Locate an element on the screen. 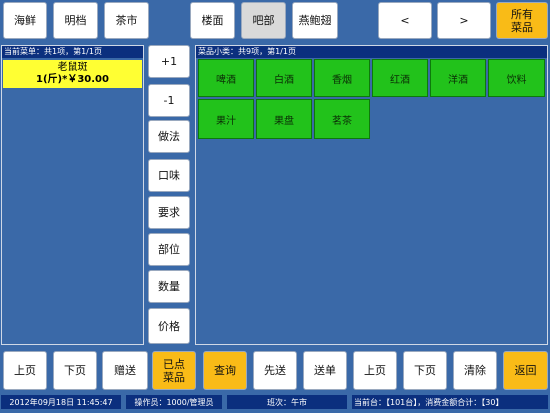  clear-button: 清除 is located at coordinates (475, 370).